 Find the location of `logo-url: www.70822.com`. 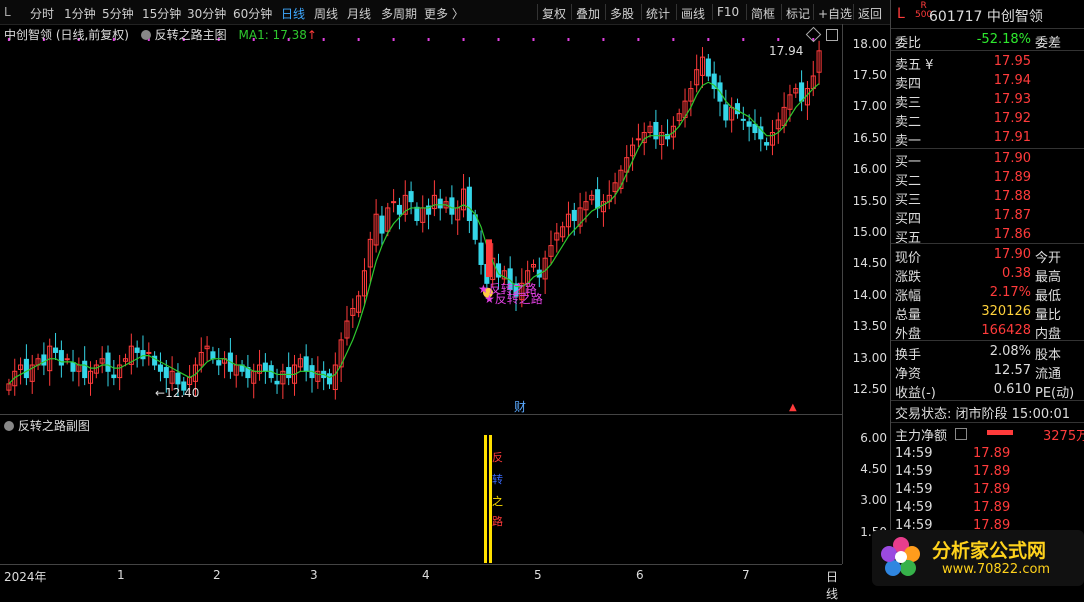

logo-url: www.70822.com is located at coordinates (996, 569).